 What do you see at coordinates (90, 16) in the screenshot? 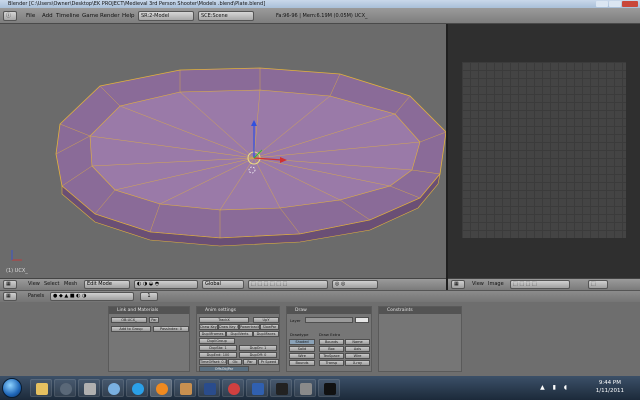
I see `menu-game: Game` at bounding box center [90, 16].